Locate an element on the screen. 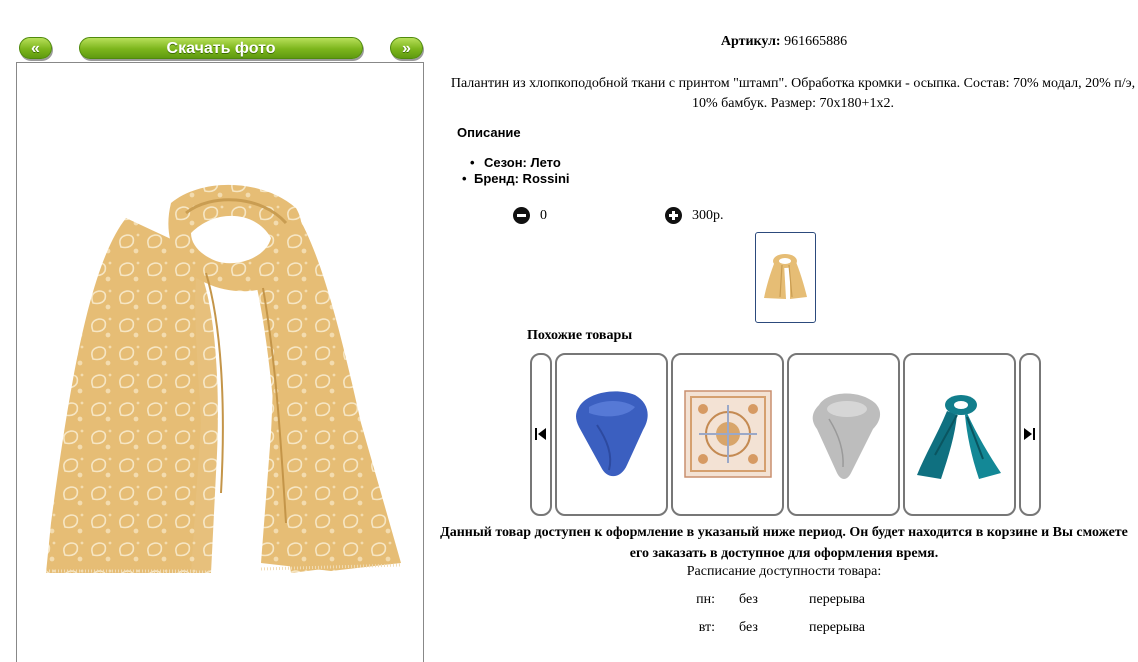 This screenshot has height=662, width=1138. similar-products-title: Похожие товары is located at coordinates (580, 335).